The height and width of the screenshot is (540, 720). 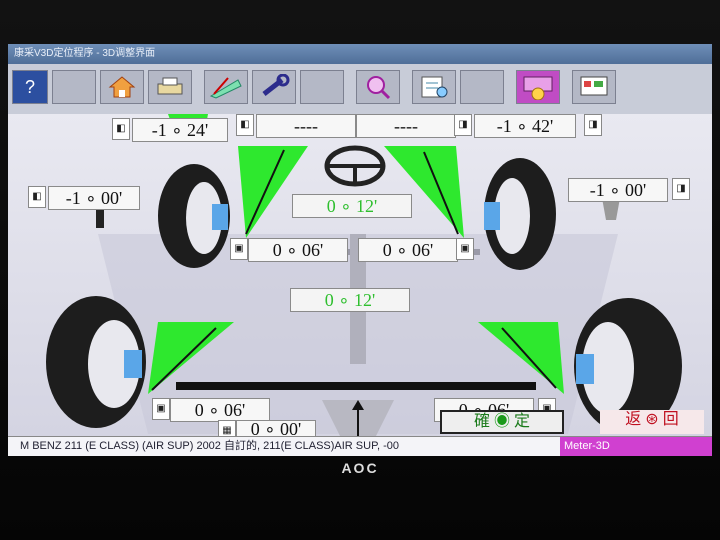 I want to click on front-left-toe: 0 ∘ 06', so click(x=298, y=250).